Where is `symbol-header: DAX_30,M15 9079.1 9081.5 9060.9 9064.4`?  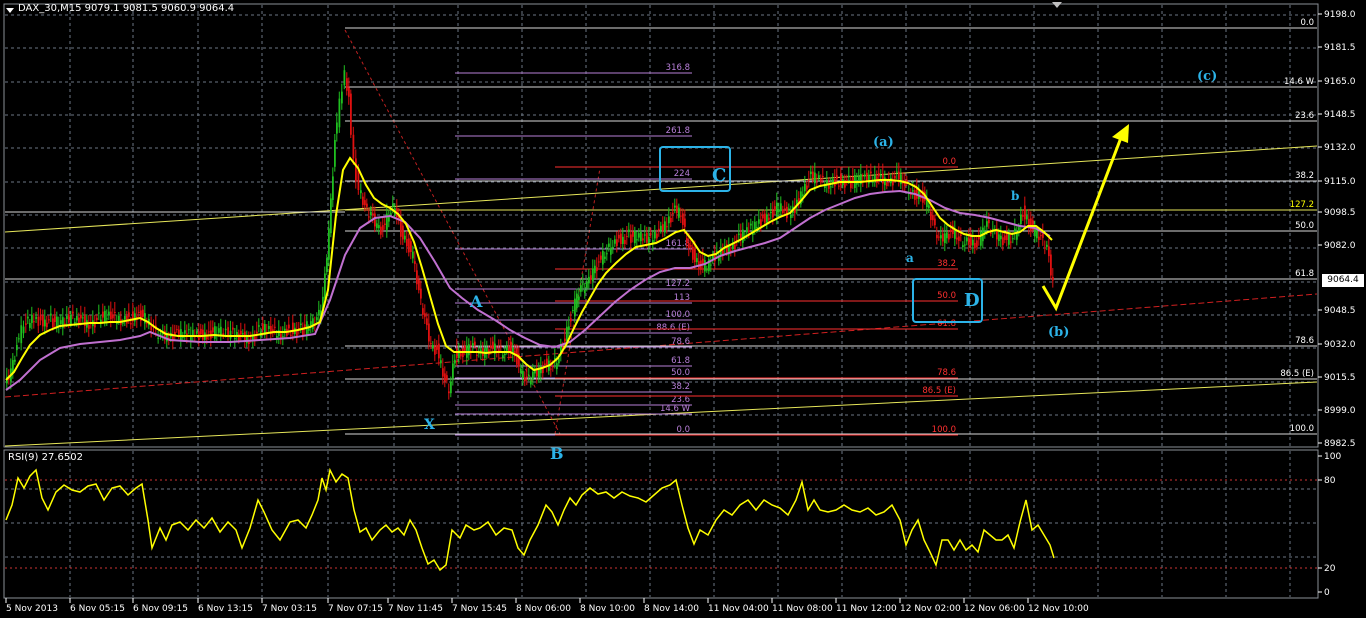
symbol-header: DAX_30,M15 9079.1 9081.5 9060.9 9064.4 is located at coordinates (126, 8).